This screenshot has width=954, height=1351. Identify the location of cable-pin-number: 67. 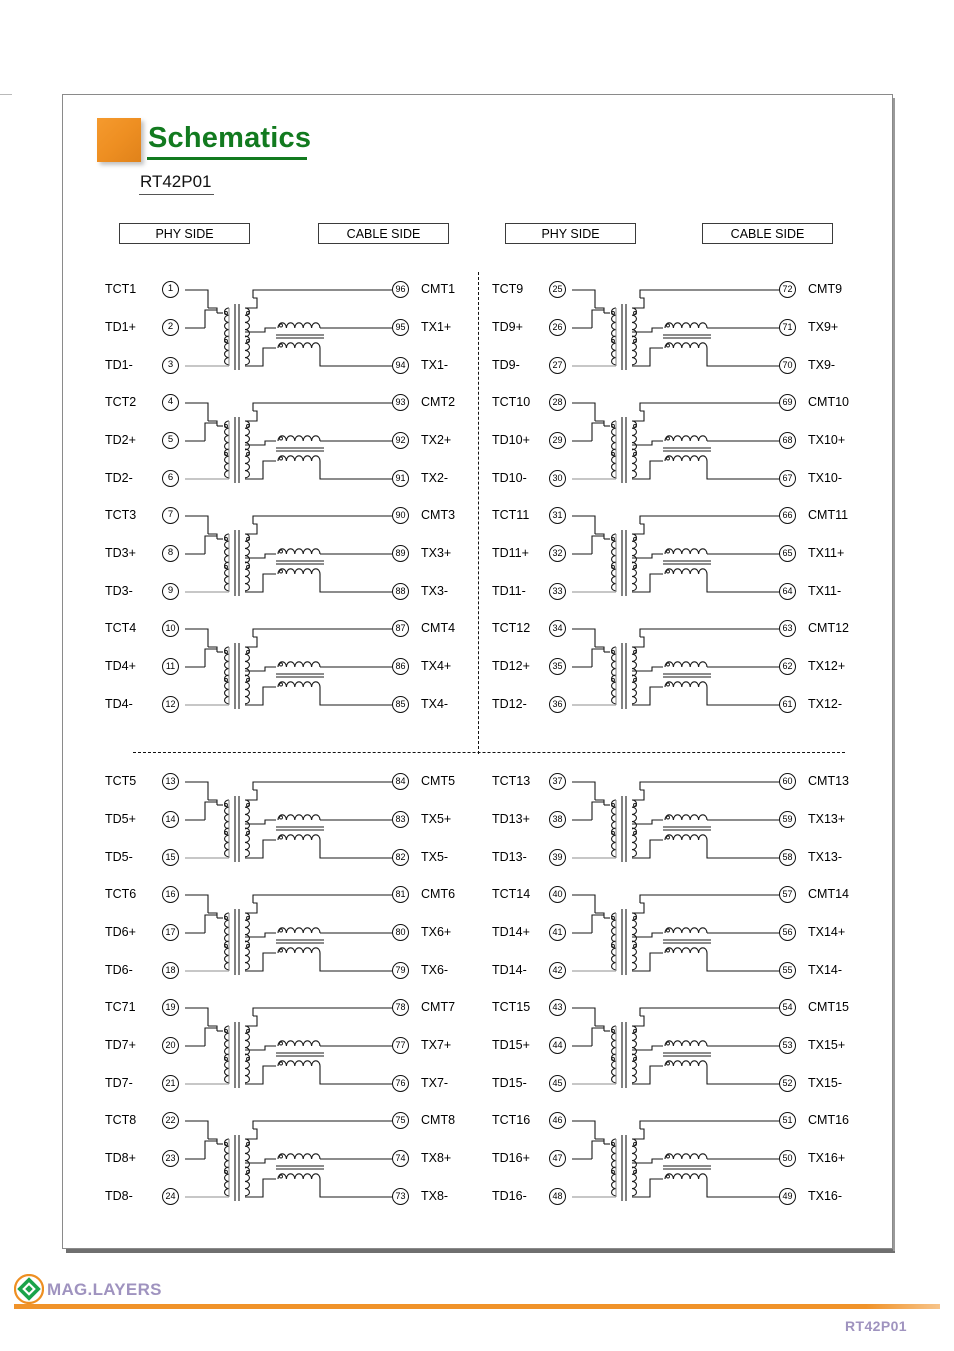
(787, 478).